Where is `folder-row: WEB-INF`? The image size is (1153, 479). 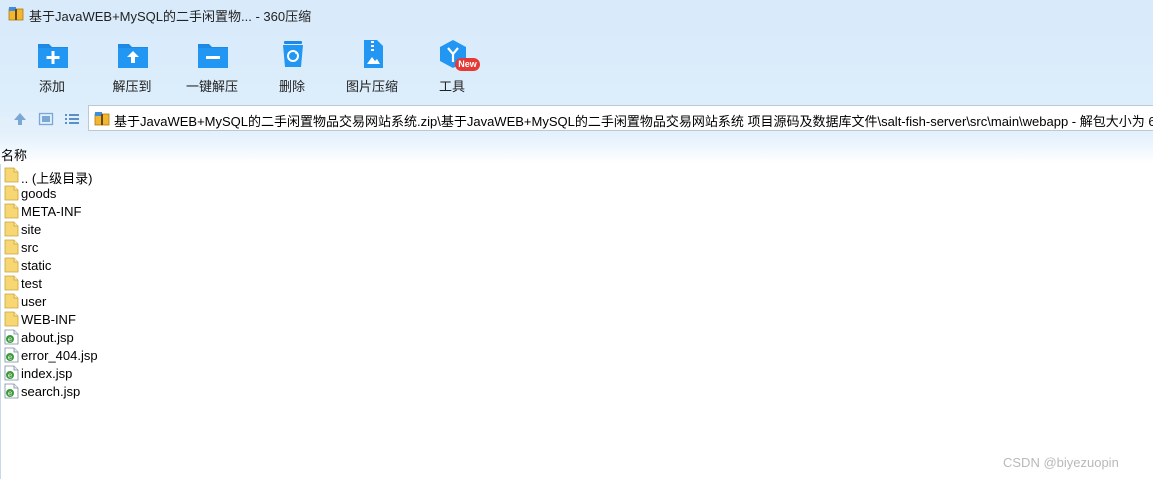 folder-row: WEB-INF is located at coordinates (576, 319).